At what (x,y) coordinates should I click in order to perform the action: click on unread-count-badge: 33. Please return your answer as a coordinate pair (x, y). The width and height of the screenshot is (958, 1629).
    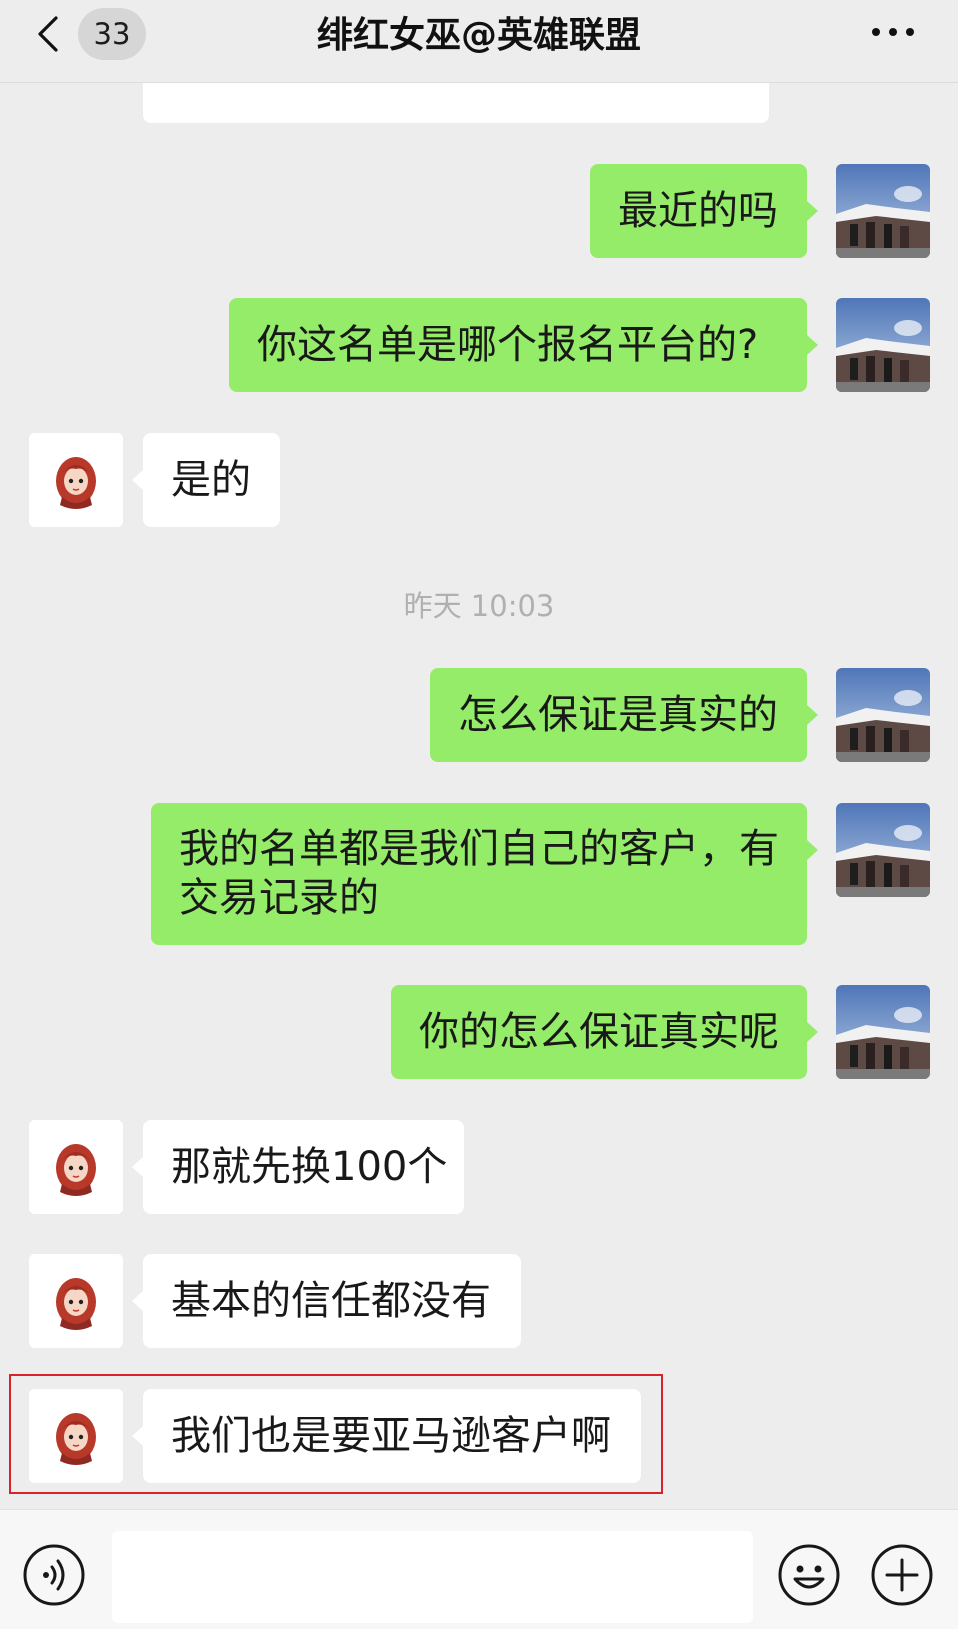
    Looking at the image, I should click on (112, 34).